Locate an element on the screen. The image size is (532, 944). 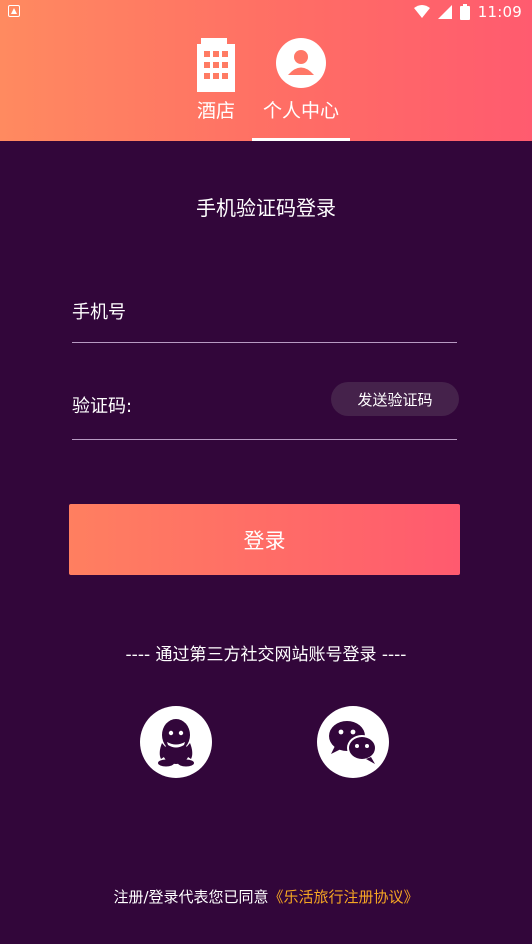
login-title: 手机验证码登录 is located at coordinates (266, 208).